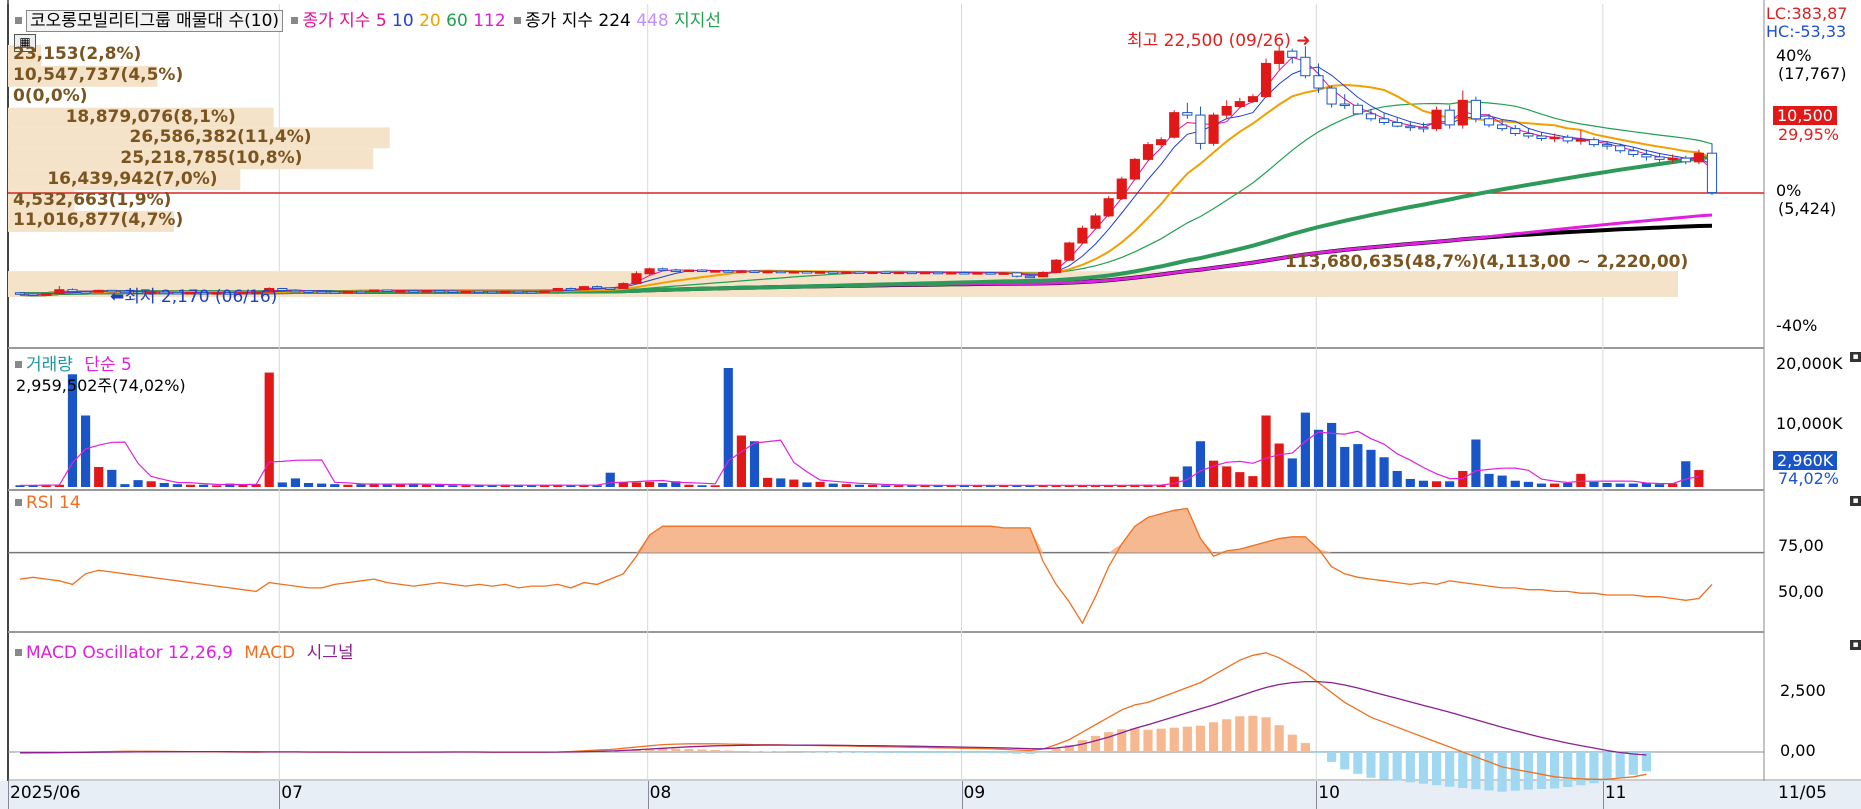  I want to click on volume-profile-label: 26,586,382(11,4%), so click(220, 136).